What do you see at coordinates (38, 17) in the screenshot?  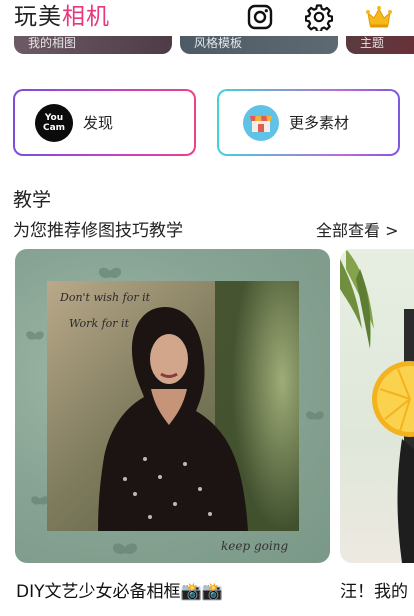 I see `app-title-part1: 玩美` at bounding box center [38, 17].